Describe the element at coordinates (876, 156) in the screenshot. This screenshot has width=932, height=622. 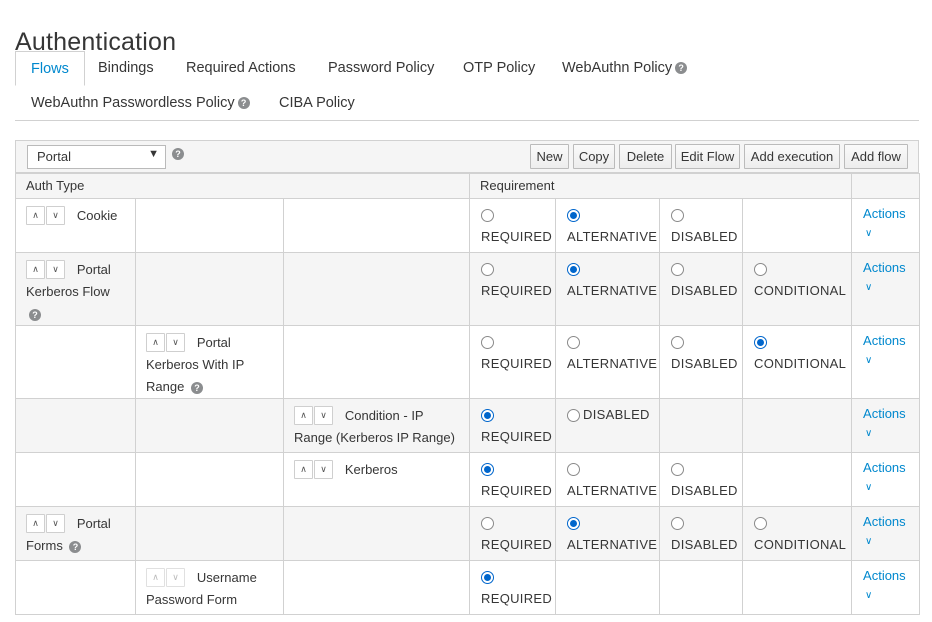
I see `add-flow-button: Add flow` at that location.